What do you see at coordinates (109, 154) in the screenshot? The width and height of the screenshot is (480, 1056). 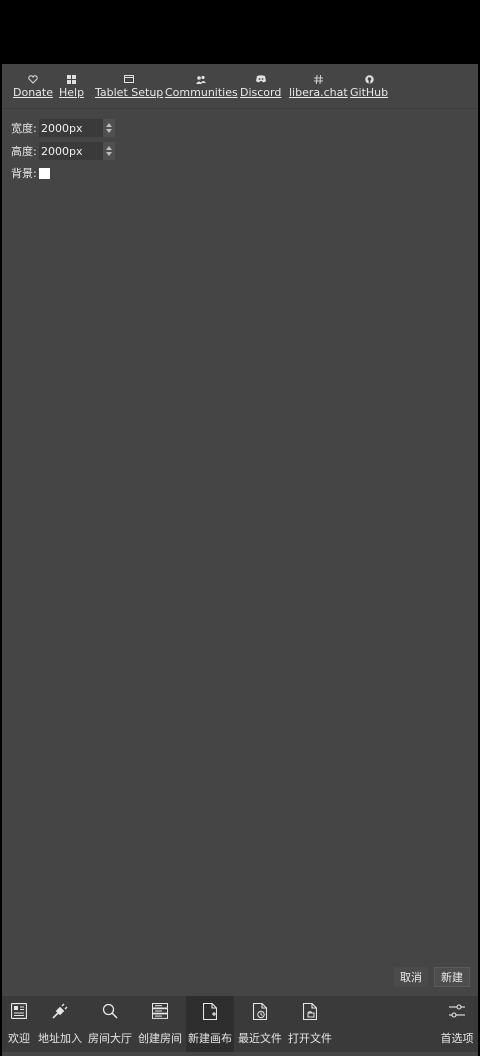 I see `height-decrement-arrow-icon` at bounding box center [109, 154].